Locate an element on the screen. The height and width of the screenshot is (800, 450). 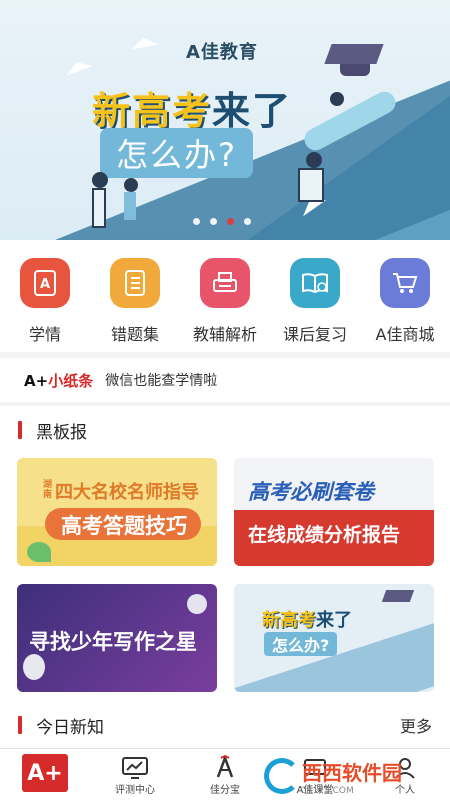
notice-logo: A+小纸条 is located at coordinates (58, 380).